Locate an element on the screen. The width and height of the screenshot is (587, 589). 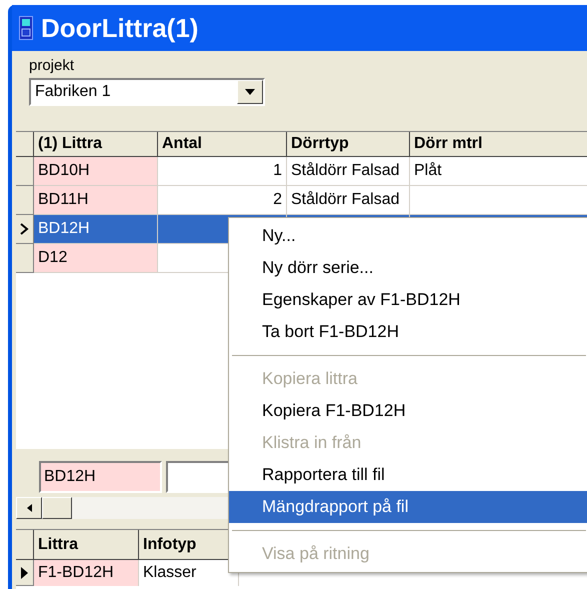
menu-item: Egenskaper av F1-BD12H is located at coordinates (408, 300).